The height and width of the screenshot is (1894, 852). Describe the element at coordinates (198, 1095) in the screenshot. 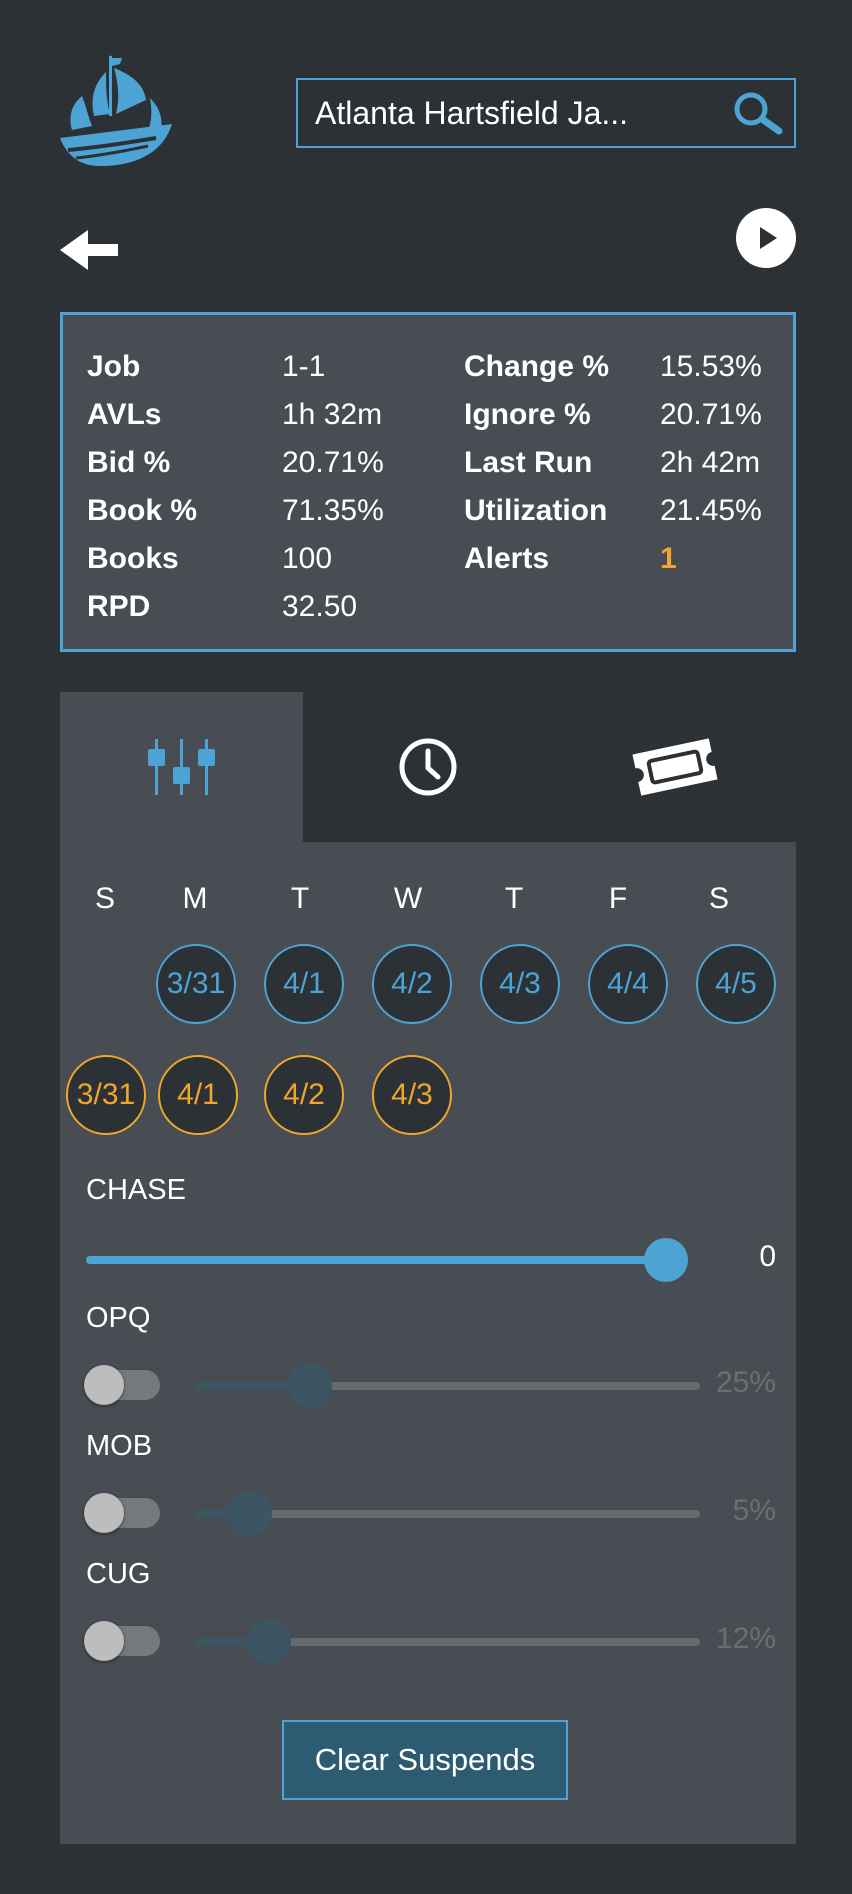

I see `suspended-date-chip: 4/1` at that location.